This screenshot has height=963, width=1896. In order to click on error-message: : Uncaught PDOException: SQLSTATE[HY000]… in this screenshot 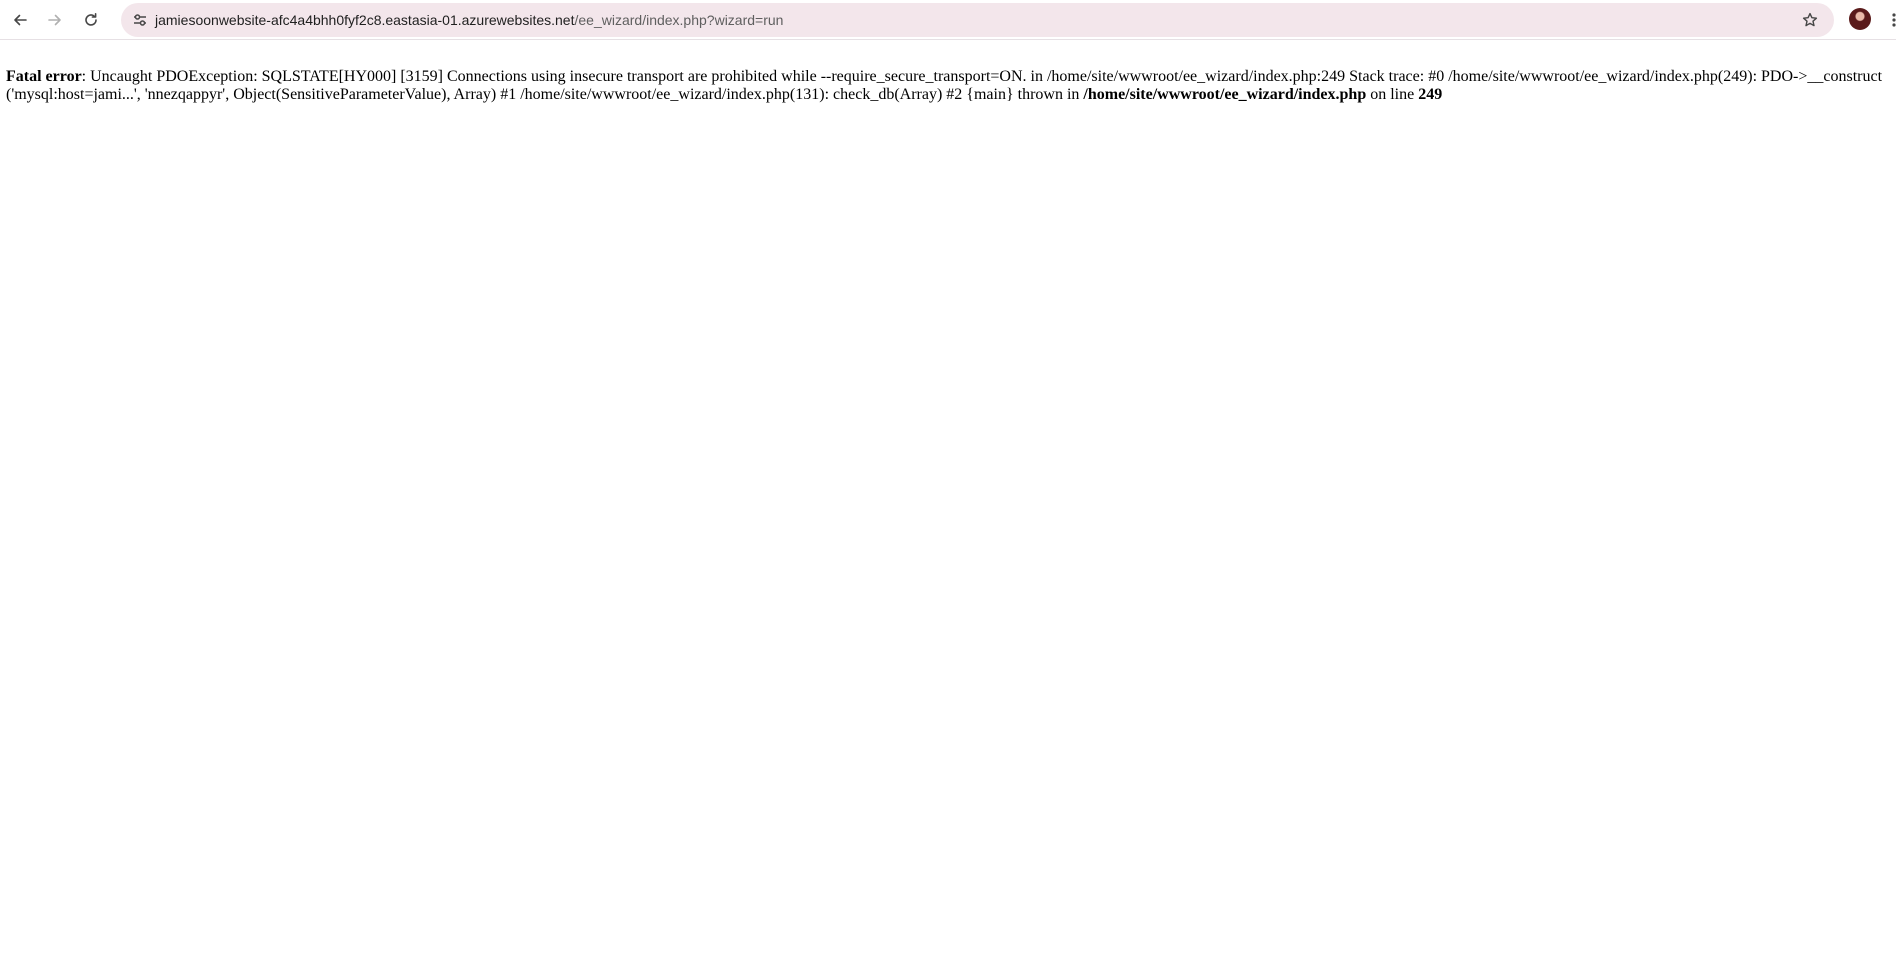, I will do `click(944, 85)`.